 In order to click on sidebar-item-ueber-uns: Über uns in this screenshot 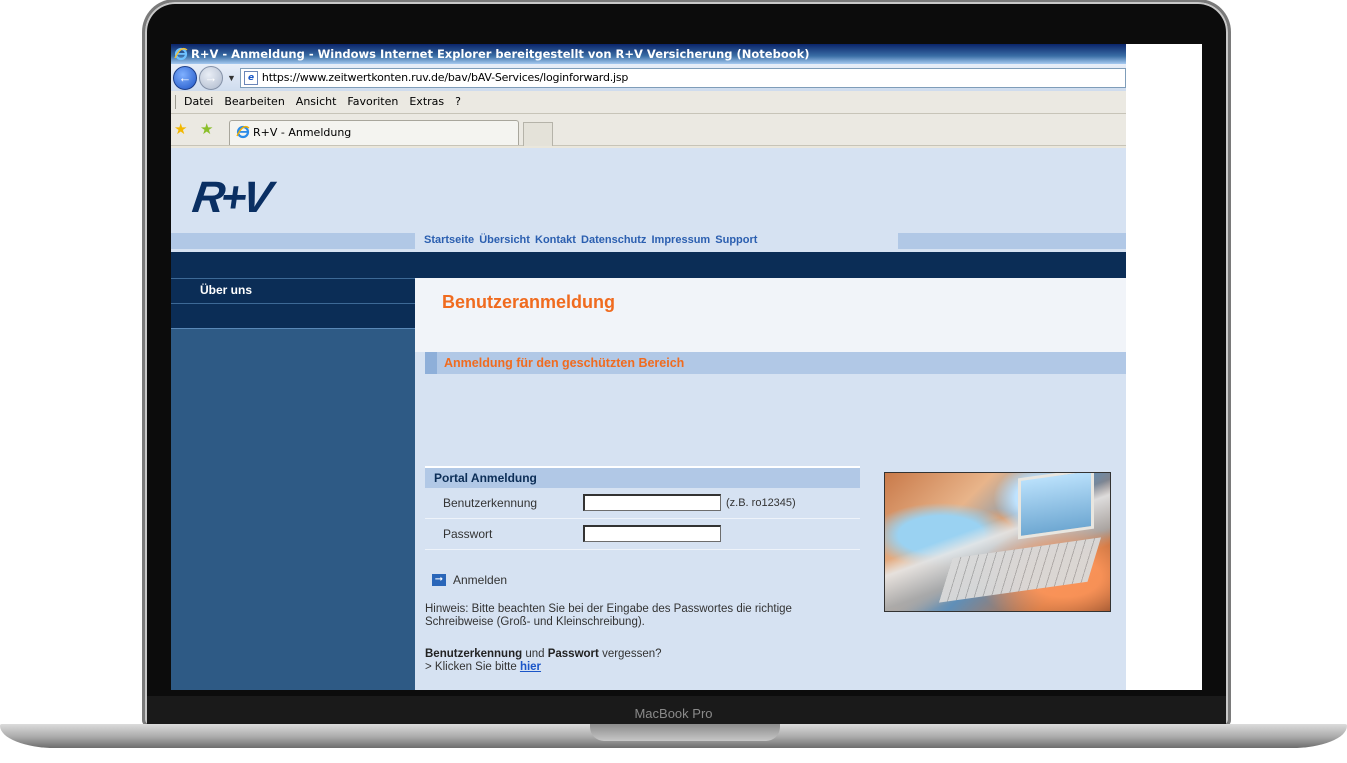, I will do `click(293, 290)`.